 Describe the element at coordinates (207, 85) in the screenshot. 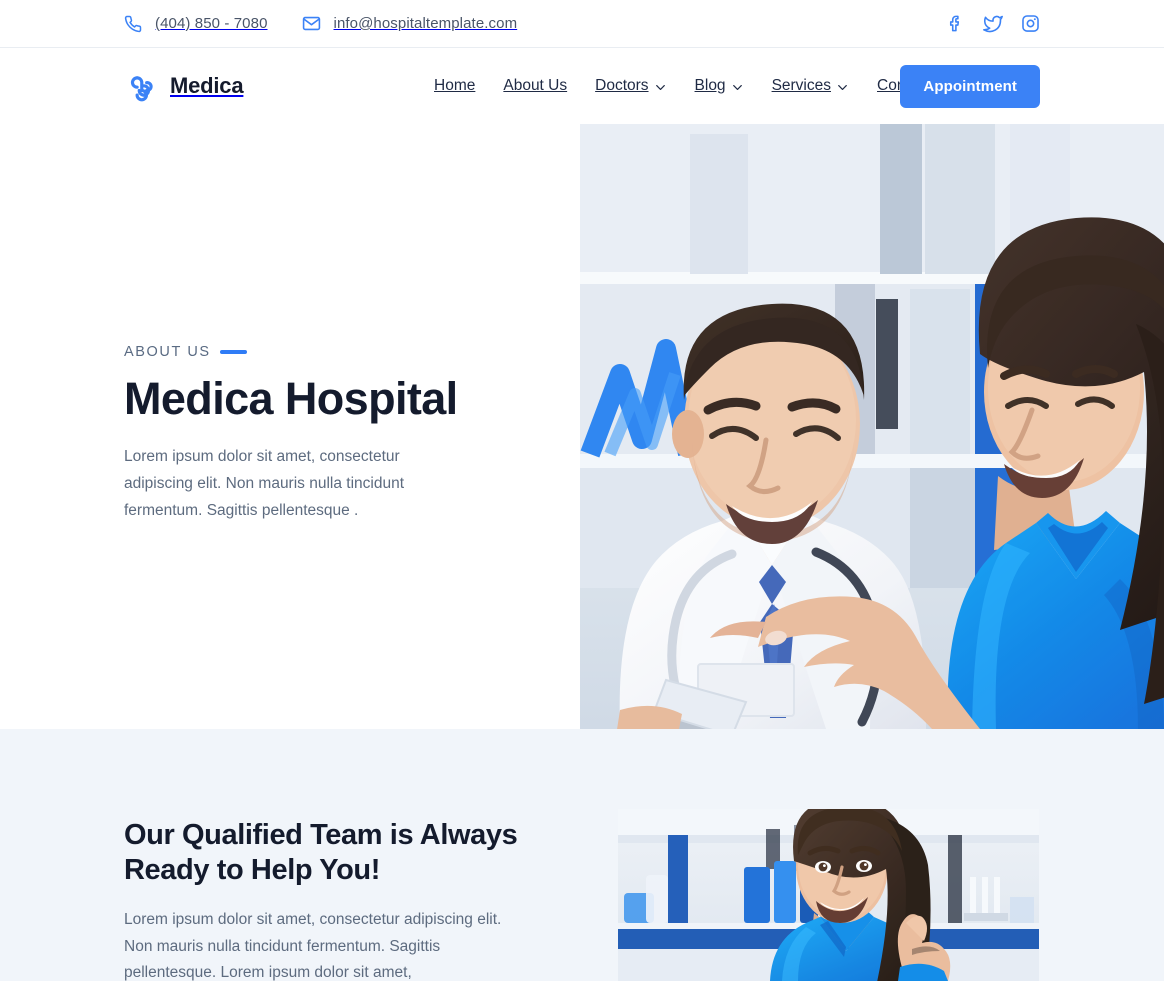

I see `brand-name-text: Medica` at that location.